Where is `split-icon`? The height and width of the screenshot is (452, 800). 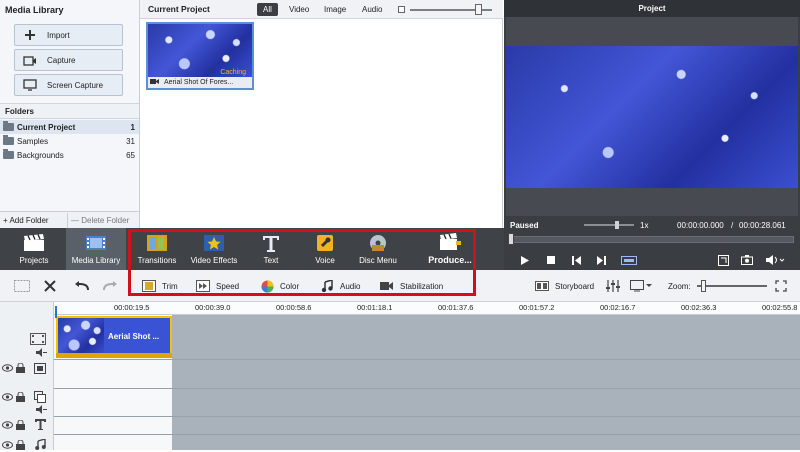
split-icon is located at coordinates (22, 286).